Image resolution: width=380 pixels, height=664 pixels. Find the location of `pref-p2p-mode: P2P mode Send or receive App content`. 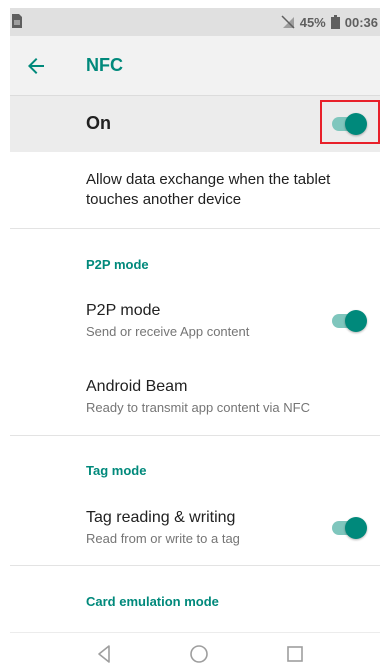

pref-p2p-mode: P2P mode Send or receive App content is located at coordinates (195, 332).